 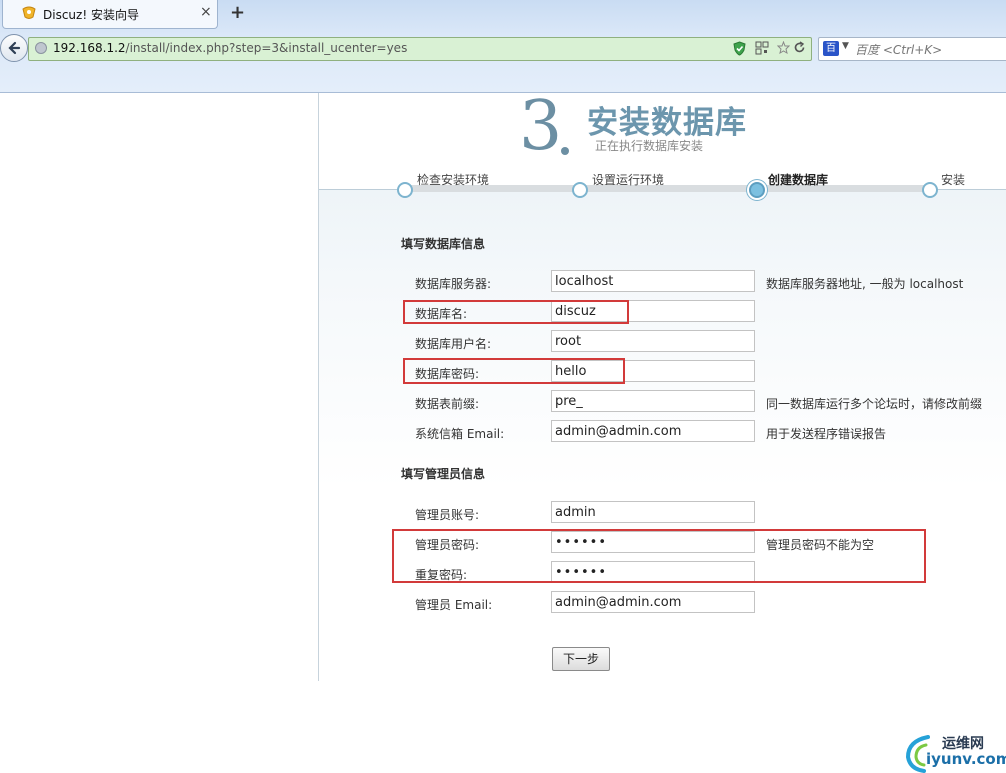 I want to click on db-user-input, so click(x=653, y=341).